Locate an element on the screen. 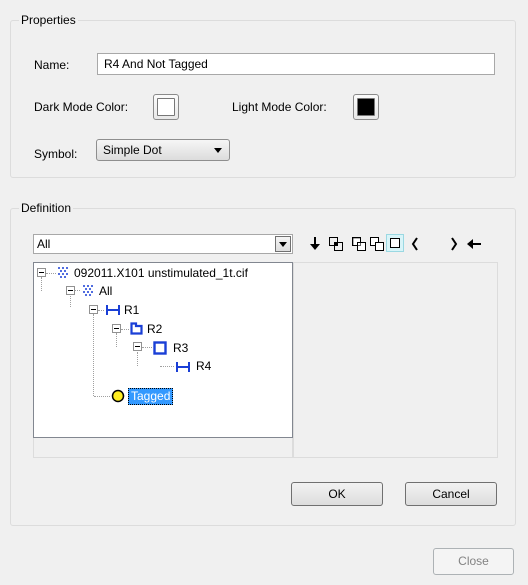  name-field: R4 And Not Tagged is located at coordinates (296, 64).